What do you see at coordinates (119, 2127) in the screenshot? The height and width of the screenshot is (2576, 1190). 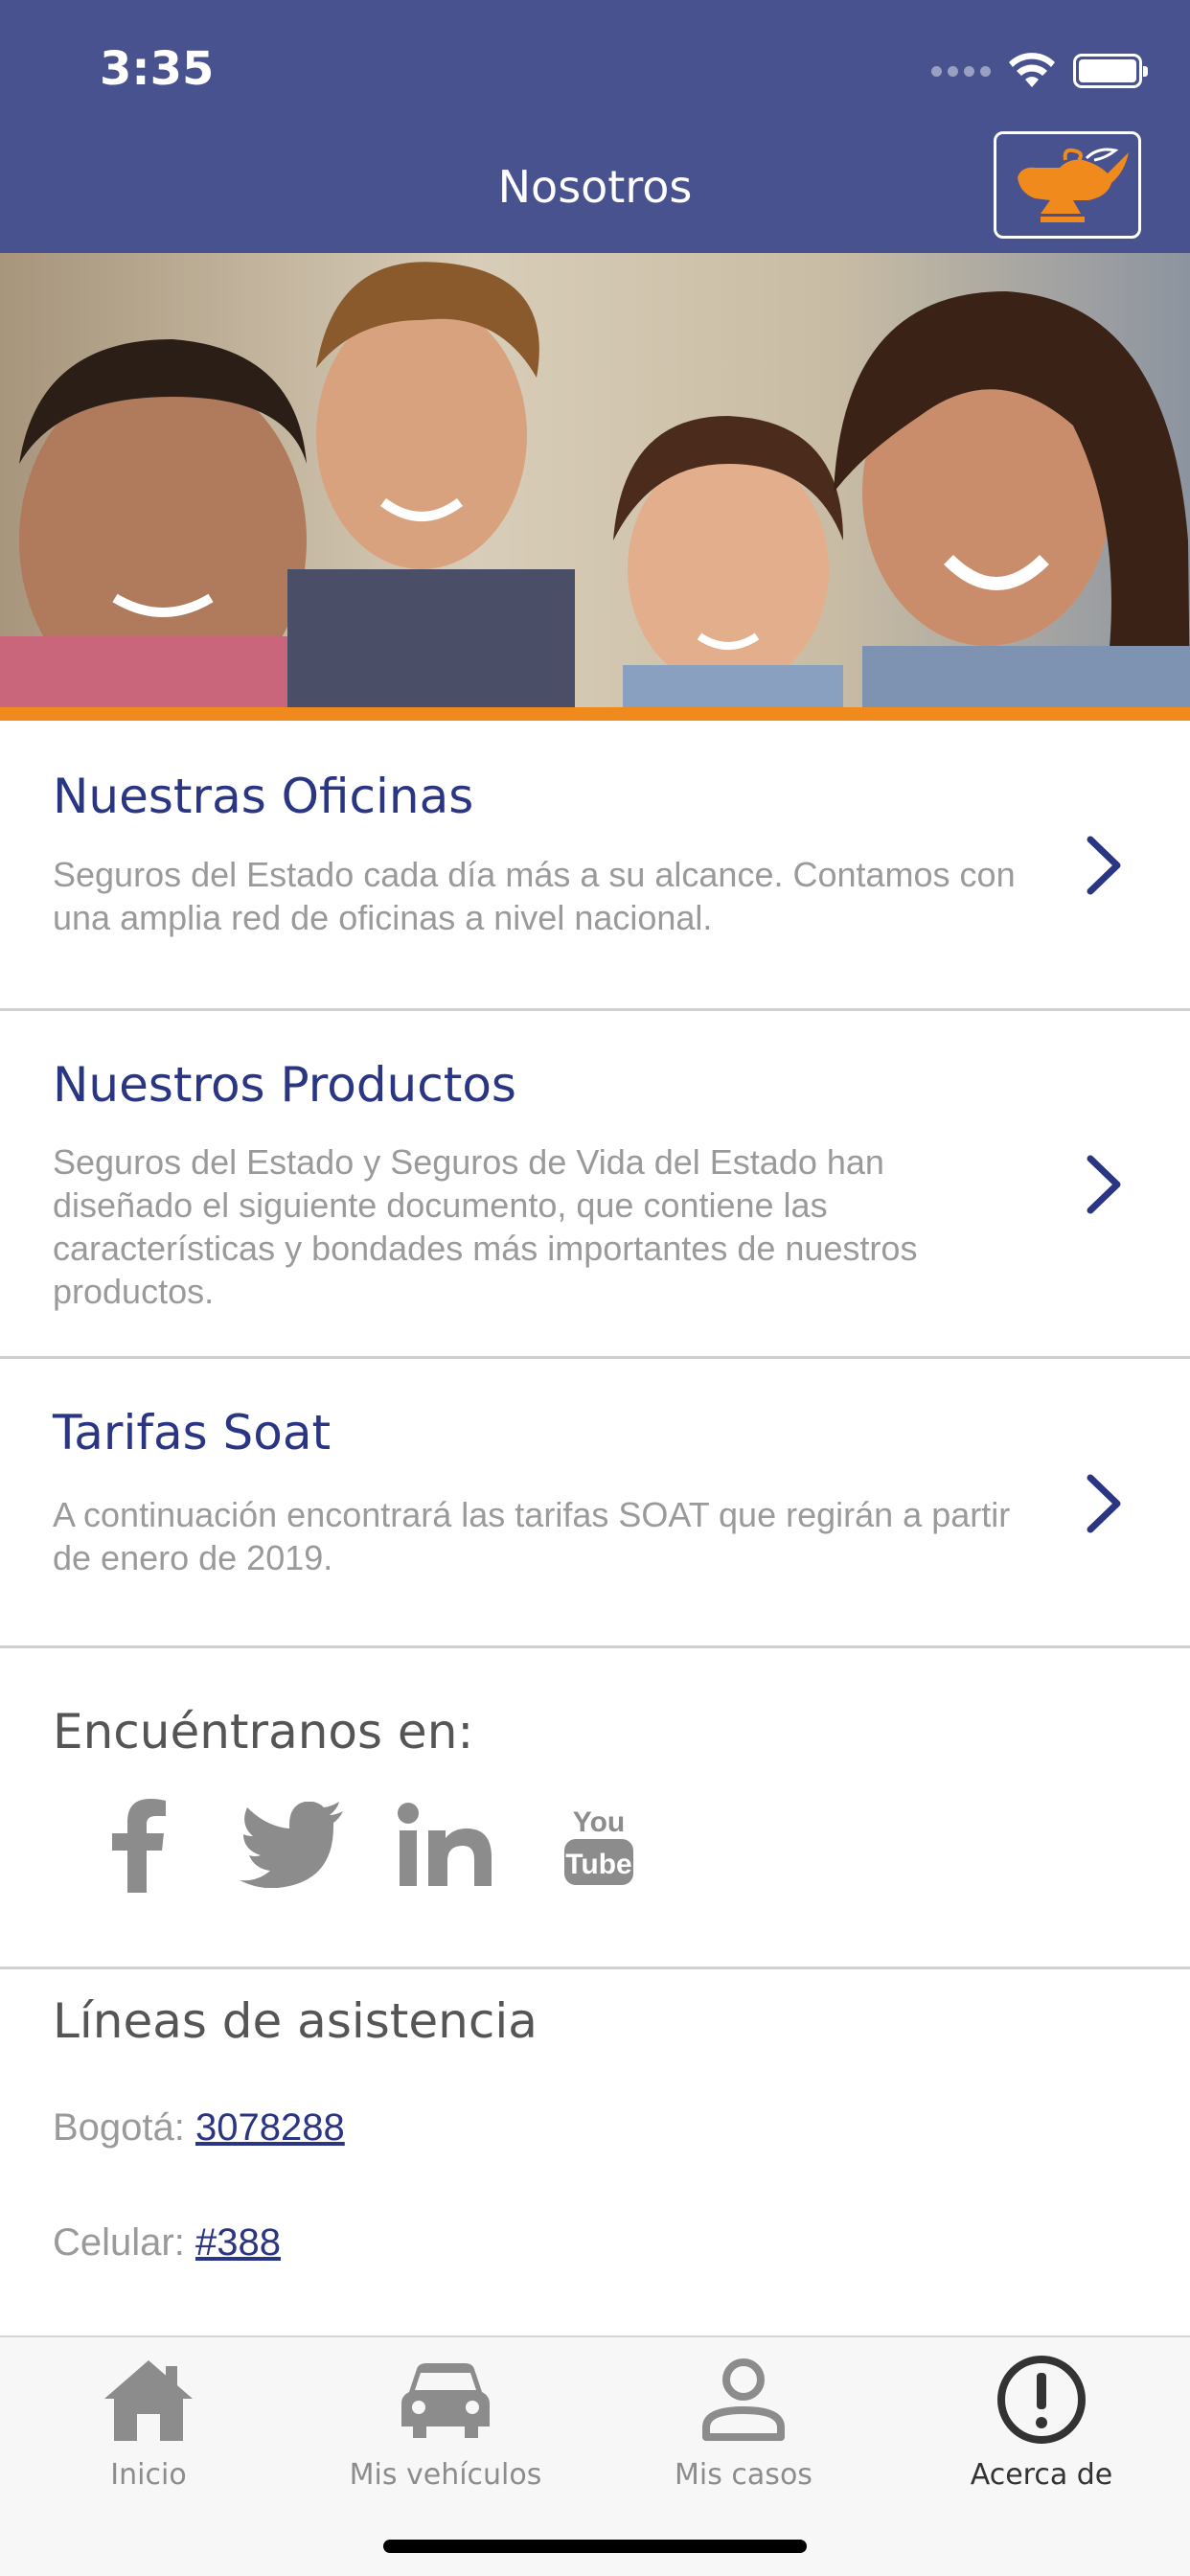 I see `phone-label: Bogotá:` at bounding box center [119, 2127].